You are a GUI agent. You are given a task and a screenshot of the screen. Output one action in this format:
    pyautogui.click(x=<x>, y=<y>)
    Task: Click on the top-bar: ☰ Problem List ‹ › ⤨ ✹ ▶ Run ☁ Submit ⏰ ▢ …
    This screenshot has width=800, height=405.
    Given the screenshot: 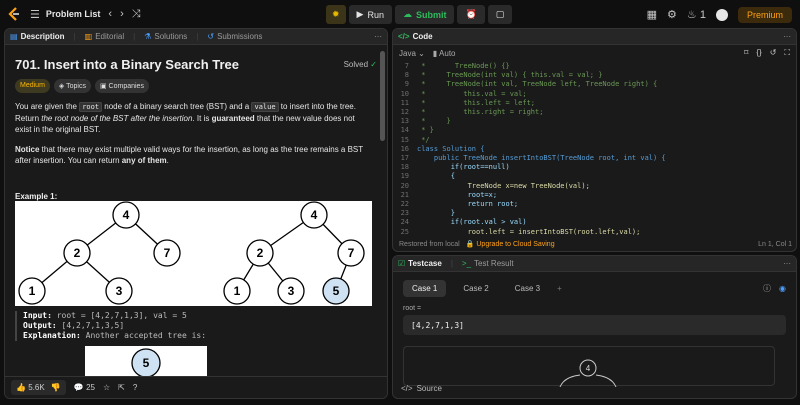 What is the action you would take?
    pyautogui.click(x=400, y=14)
    